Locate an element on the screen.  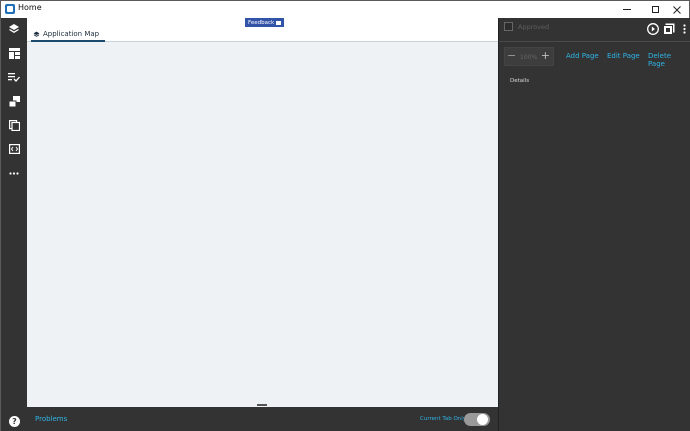
zoom-out-button: − is located at coordinates (511, 56).